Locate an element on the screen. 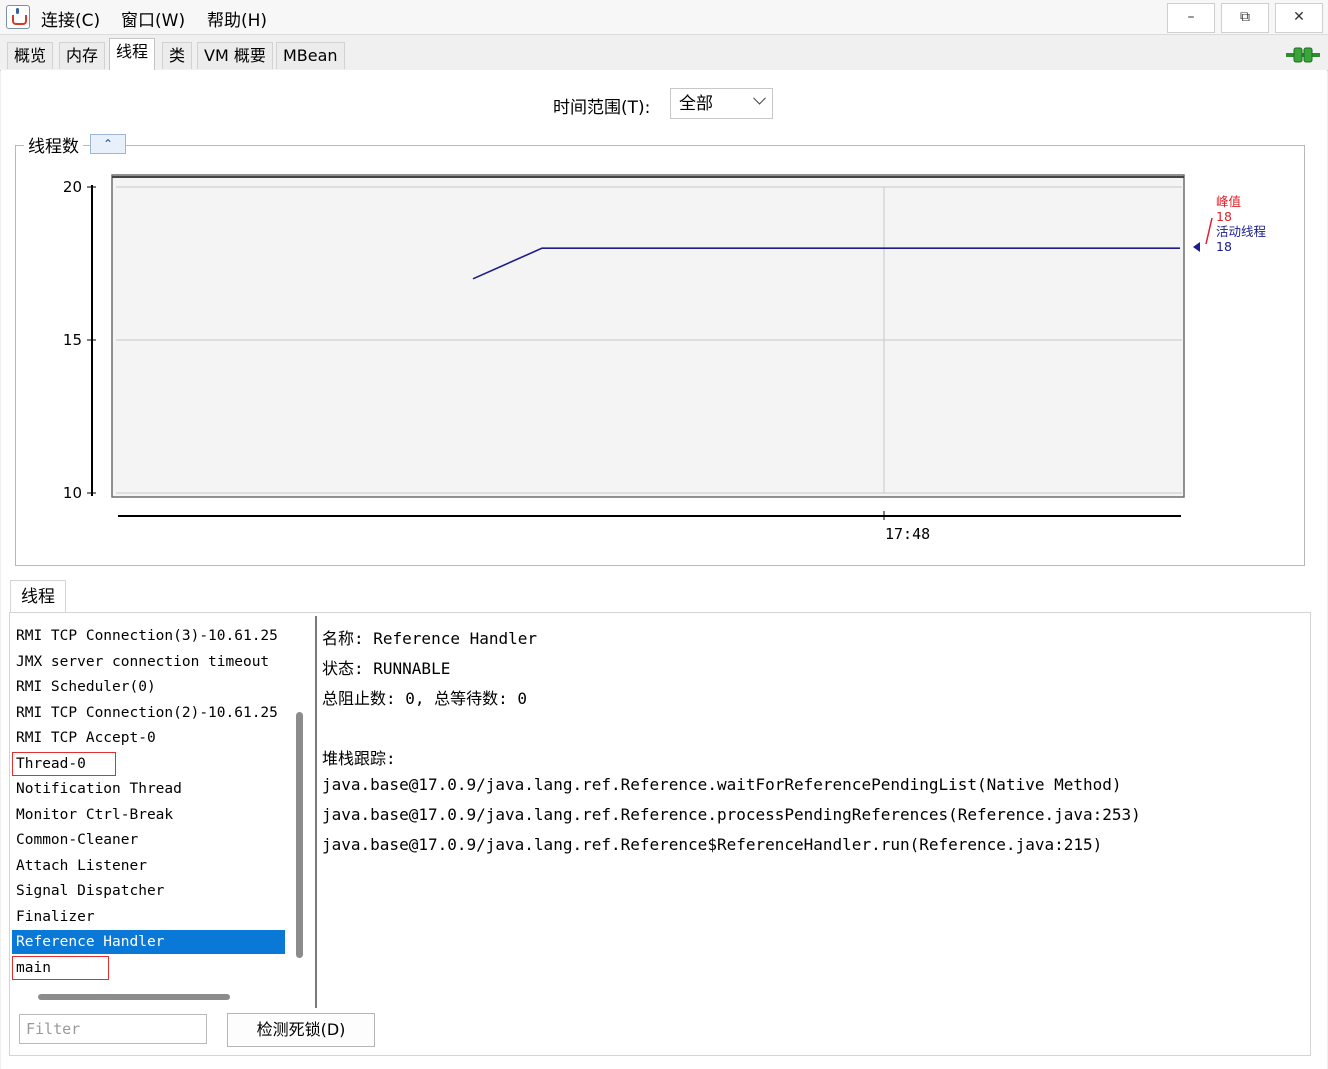  threads-subtab: 线程 is located at coordinates (38, 596).